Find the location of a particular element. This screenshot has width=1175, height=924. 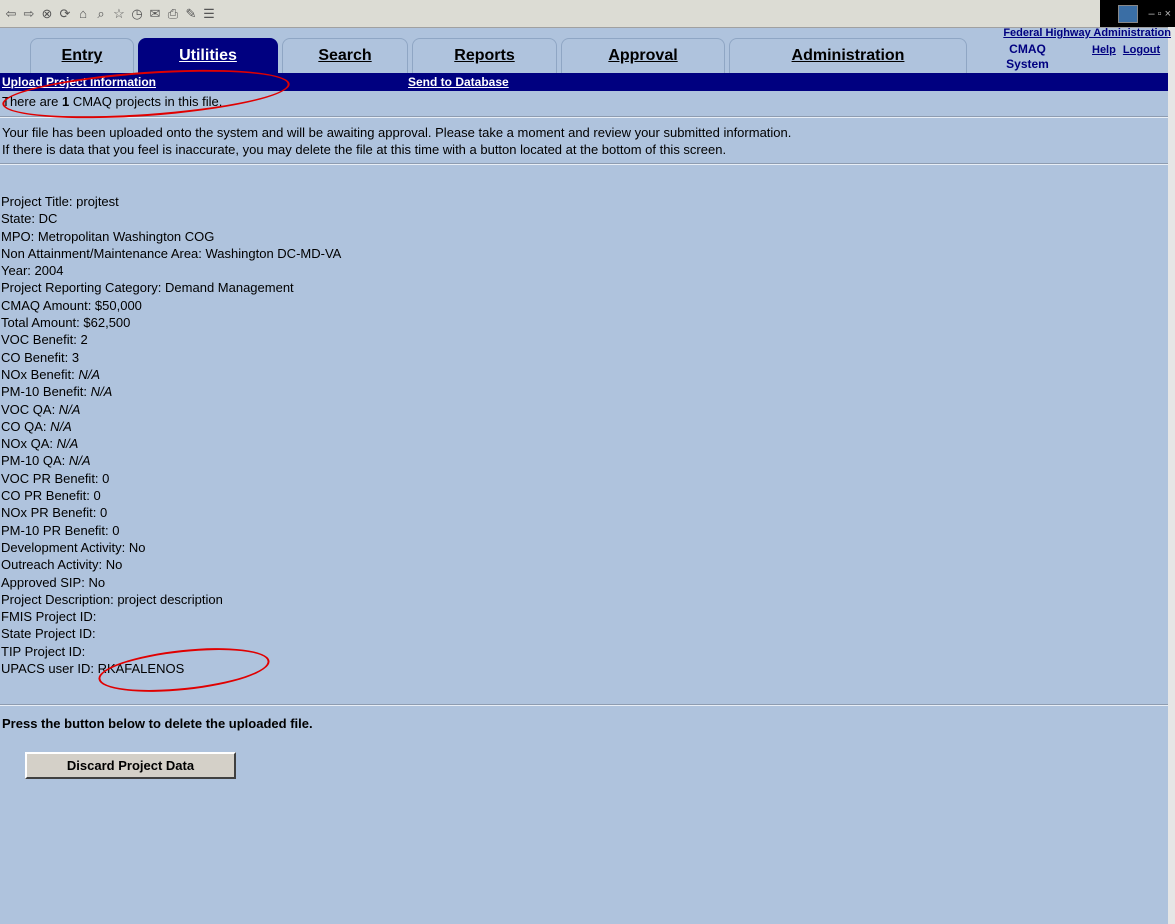

stop-icon: ⊗ is located at coordinates (47, 14).